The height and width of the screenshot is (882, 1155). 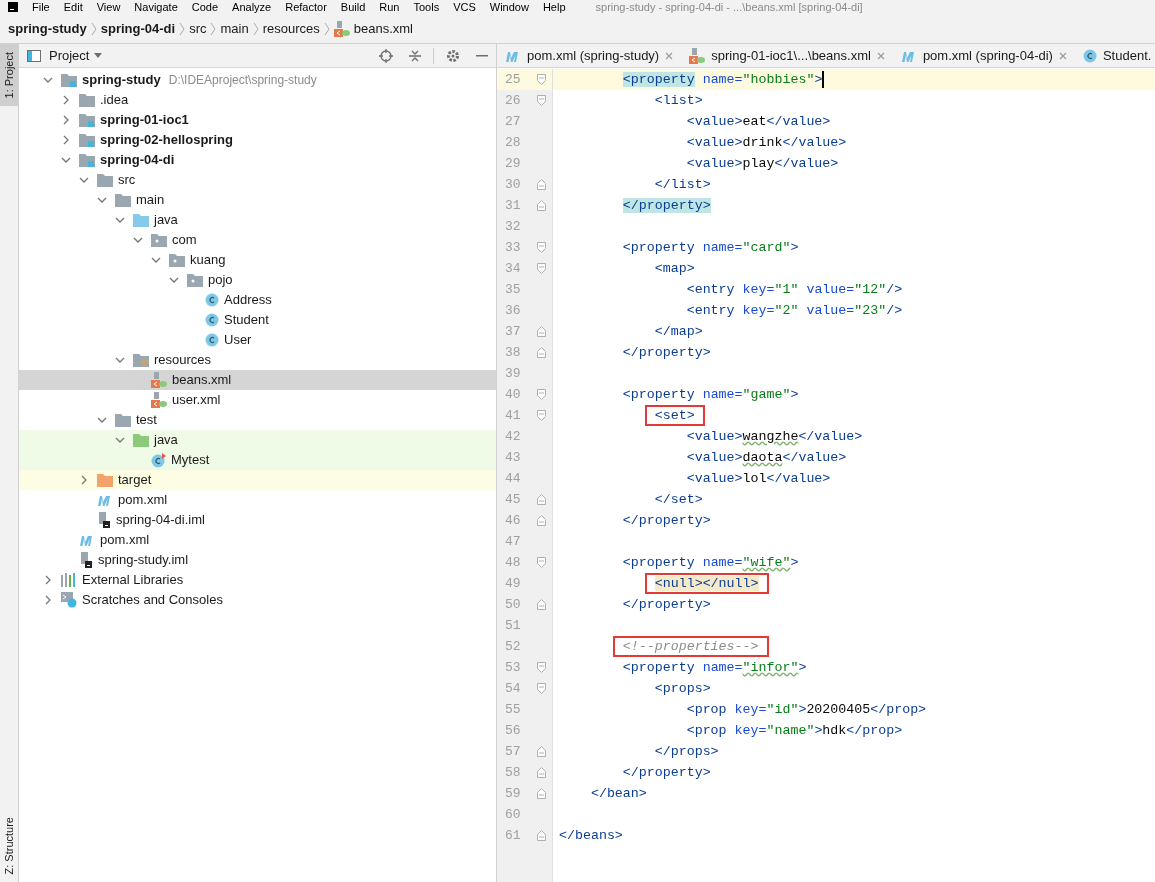 I want to click on line-number: 56, so click(x=513, y=730).